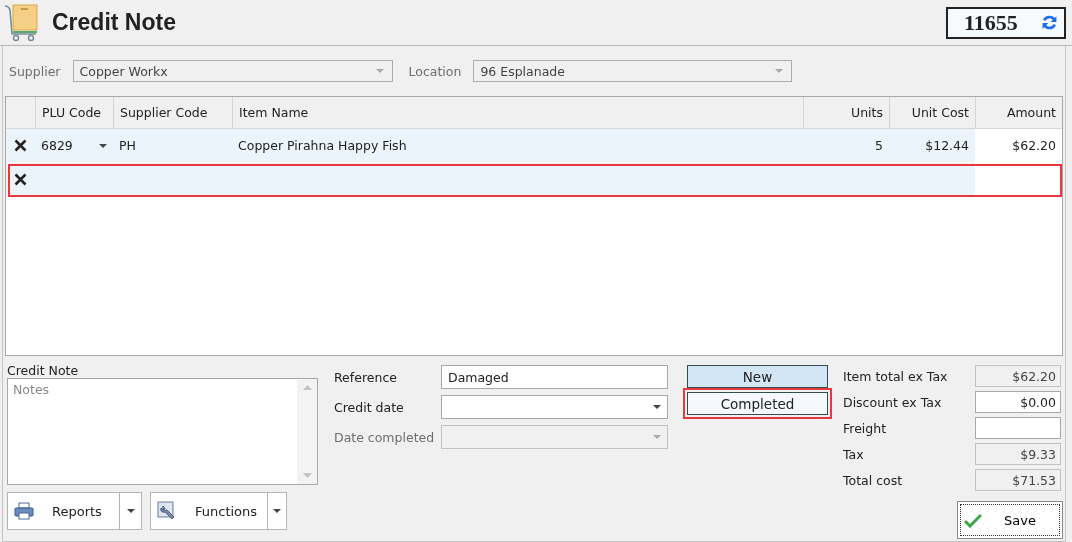 This screenshot has height=542, width=1072. Describe the element at coordinates (633, 71) in the screenshot. I see `location-dropdown: 96 Esplanade` at that location.